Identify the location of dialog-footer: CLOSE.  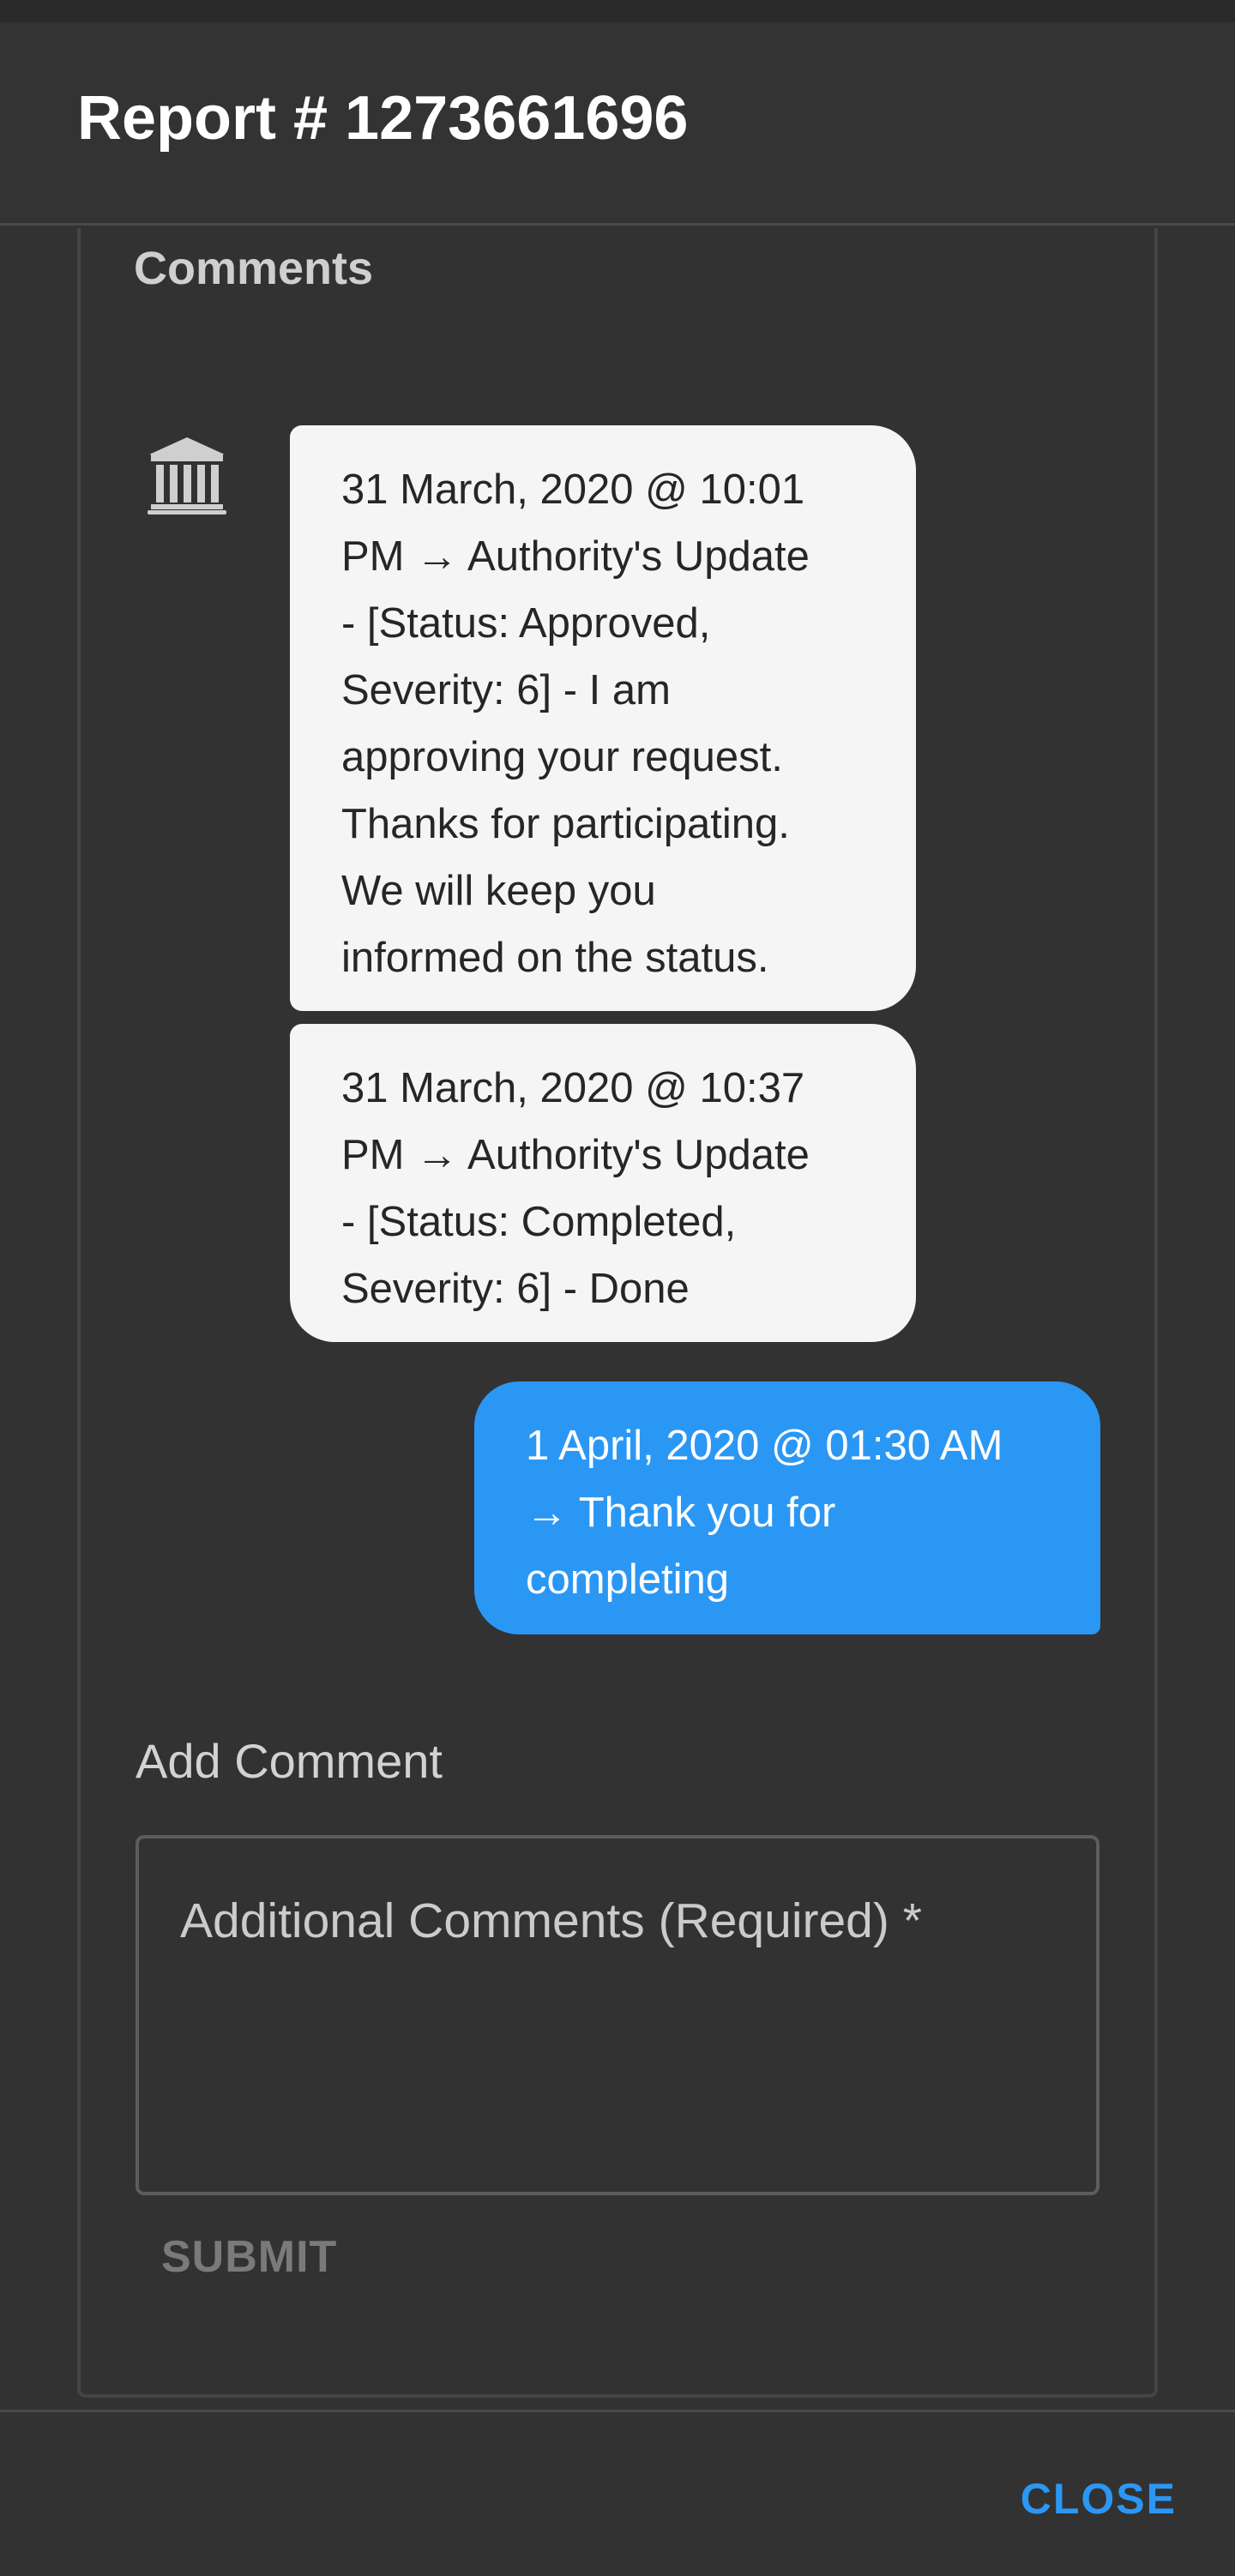
(617, 2493).